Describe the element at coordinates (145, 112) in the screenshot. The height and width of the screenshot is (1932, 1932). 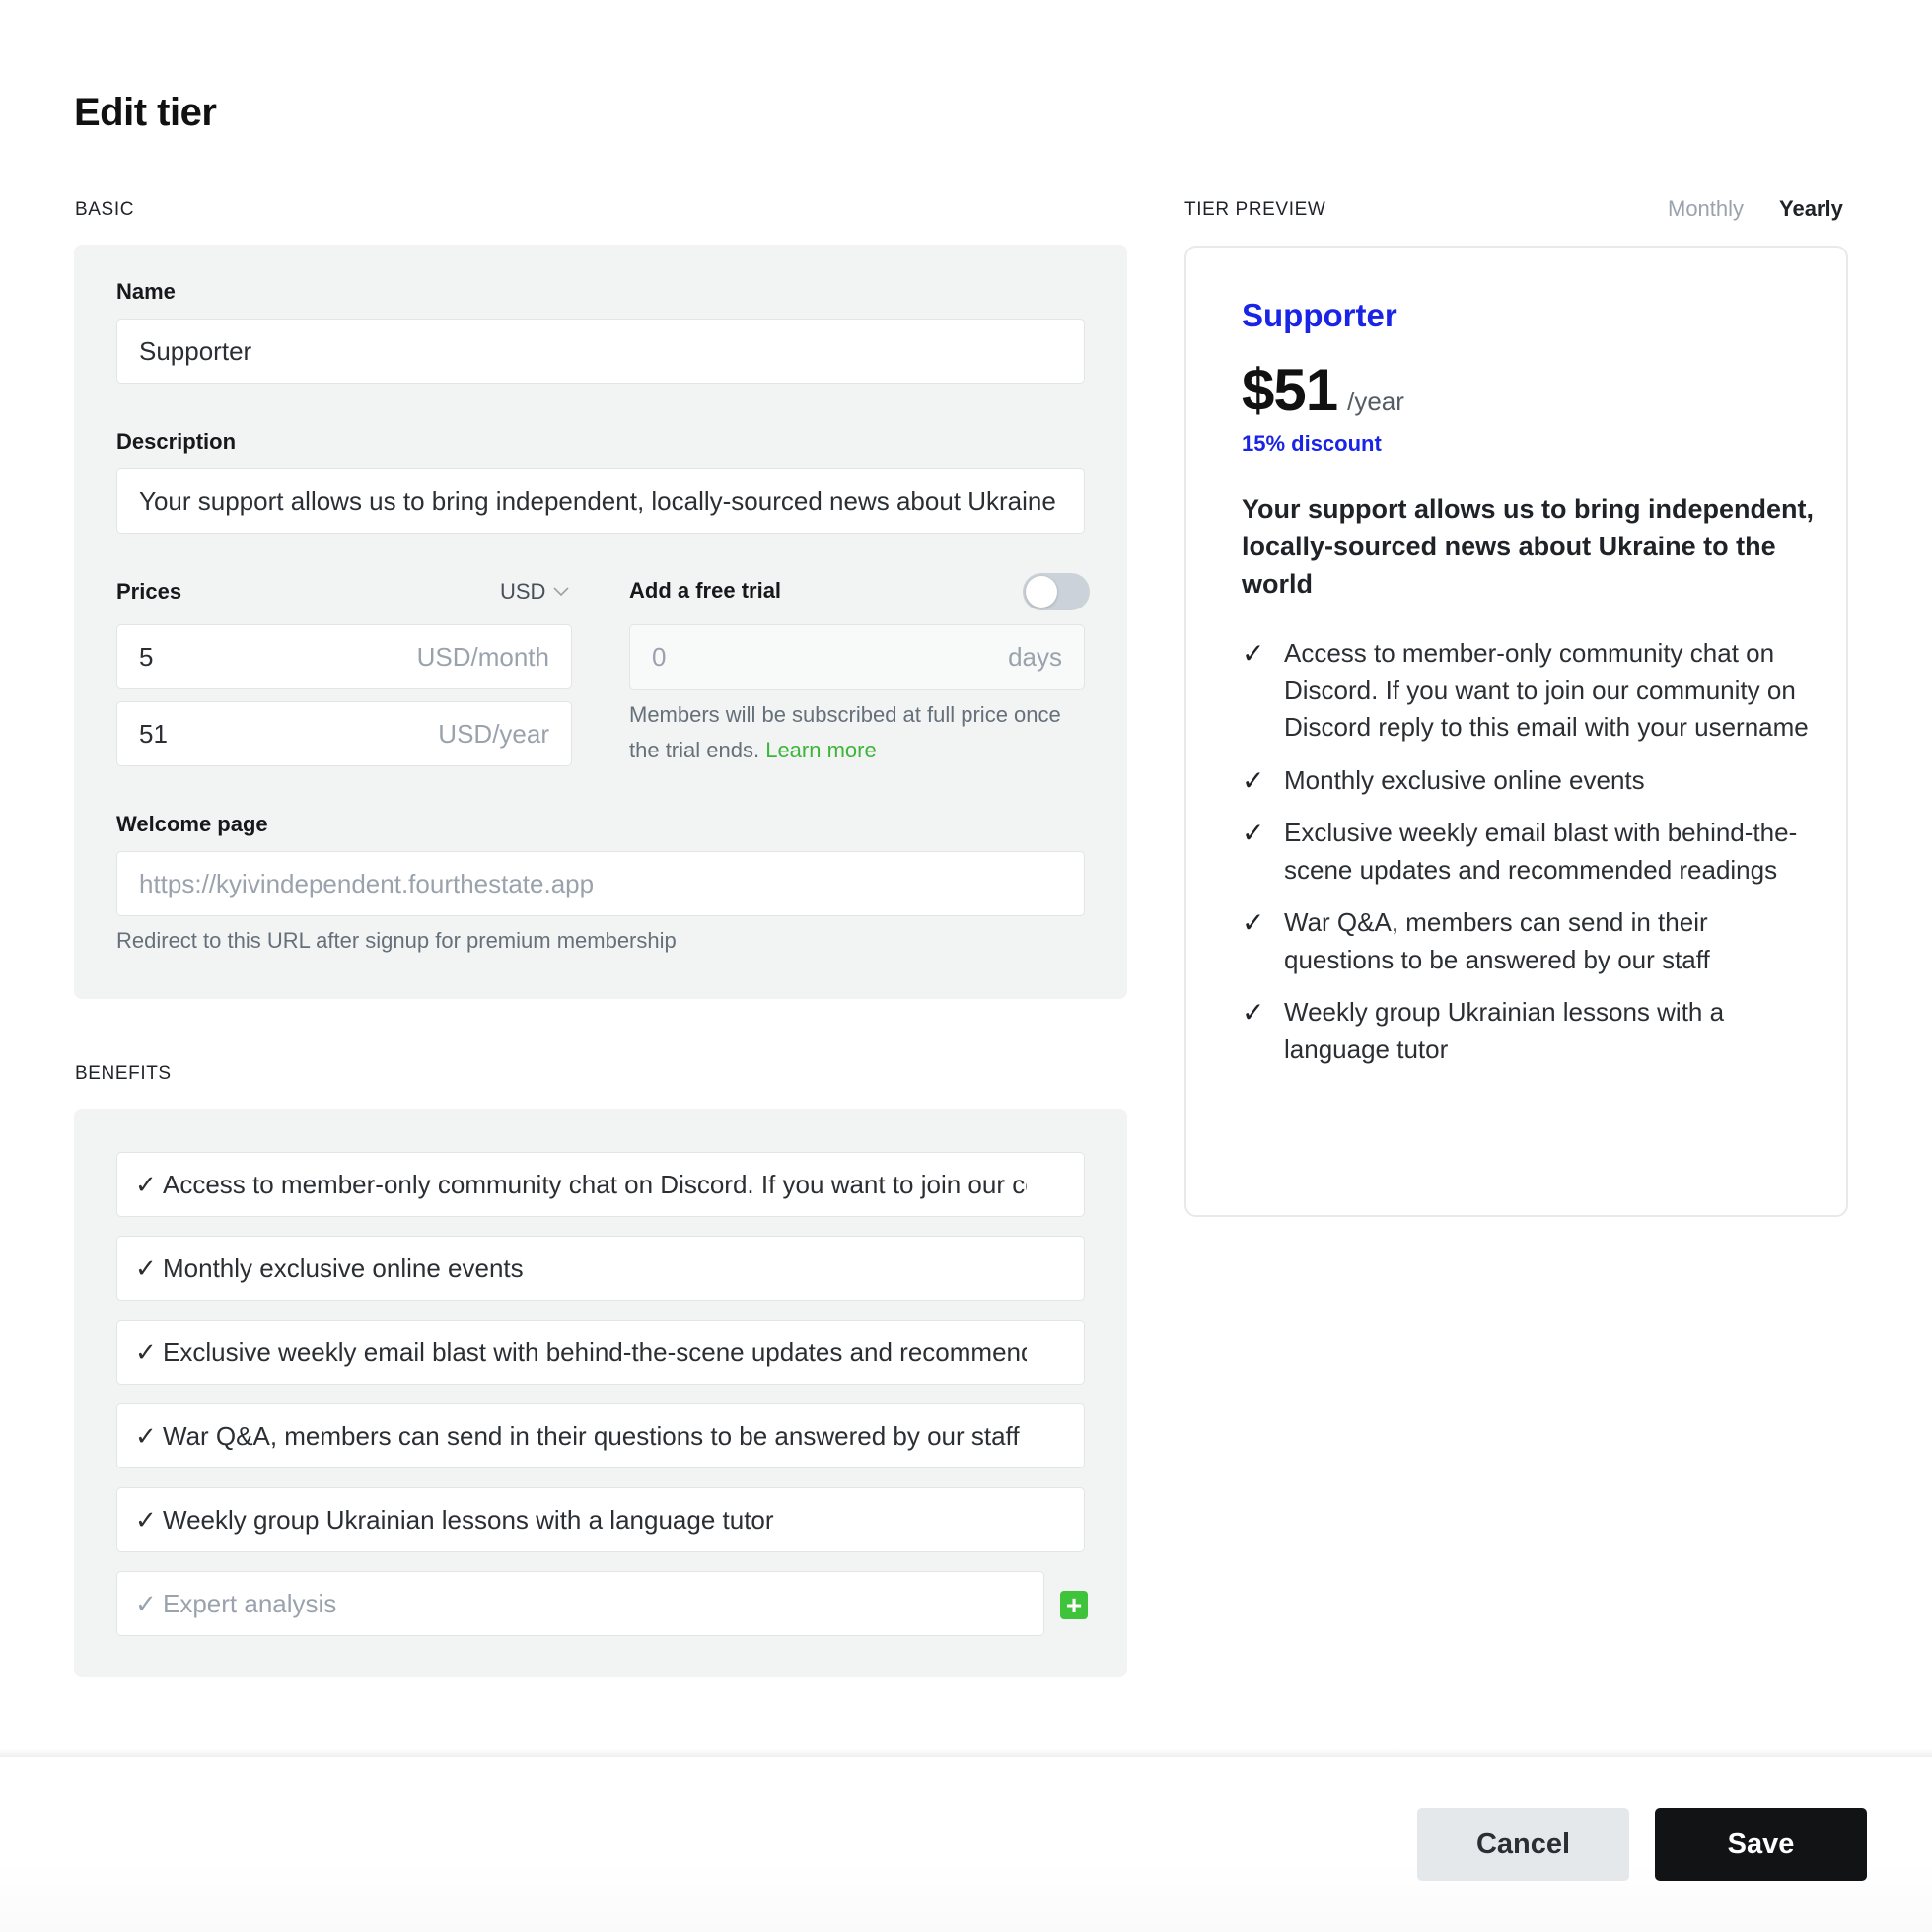
I see `page-title: Edit tier` at that location.